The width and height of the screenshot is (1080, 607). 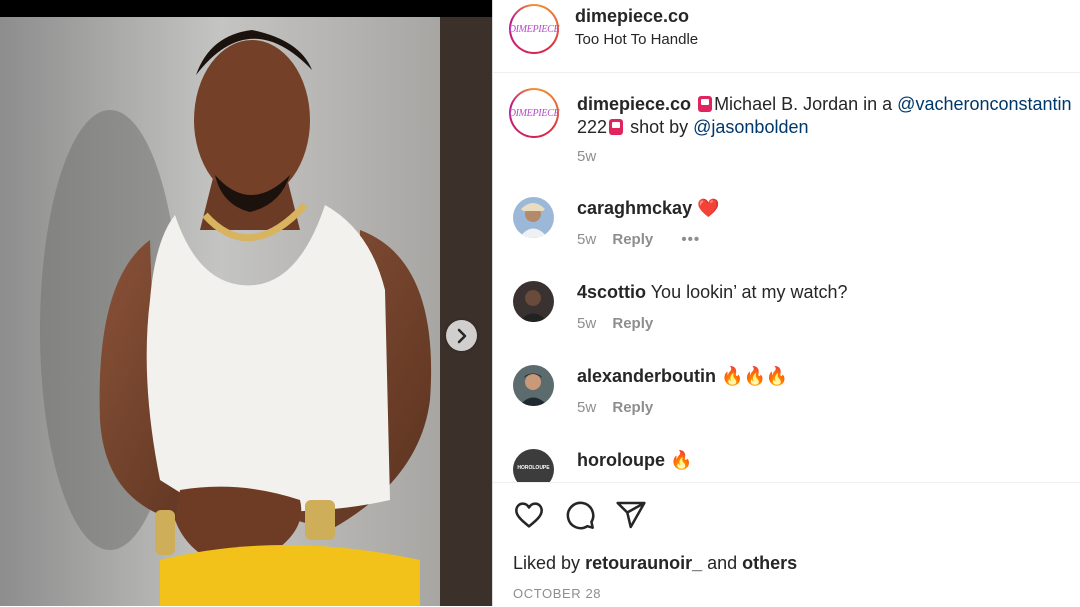 I want to click on post-username: dimepiece.co, so click(x=632, y=16).